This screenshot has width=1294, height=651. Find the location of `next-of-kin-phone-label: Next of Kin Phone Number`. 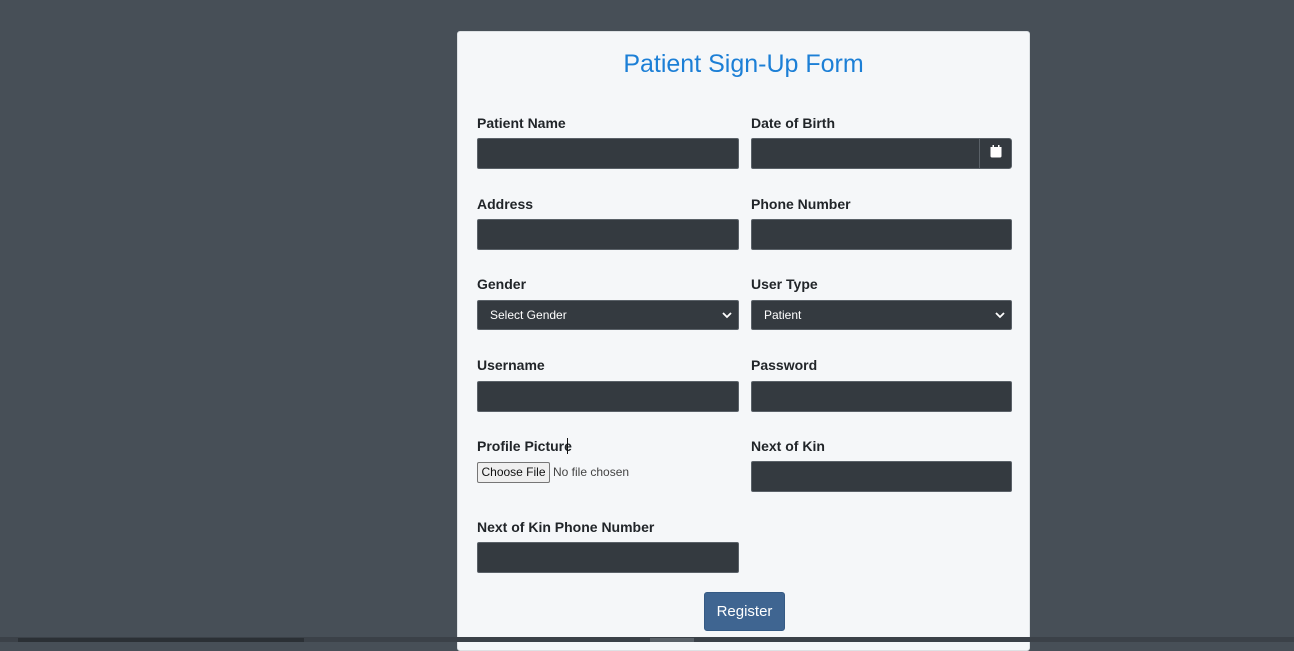

next-of-kin-phone-label: Next of Kin Phone Number is located at coordinates (566, 527).